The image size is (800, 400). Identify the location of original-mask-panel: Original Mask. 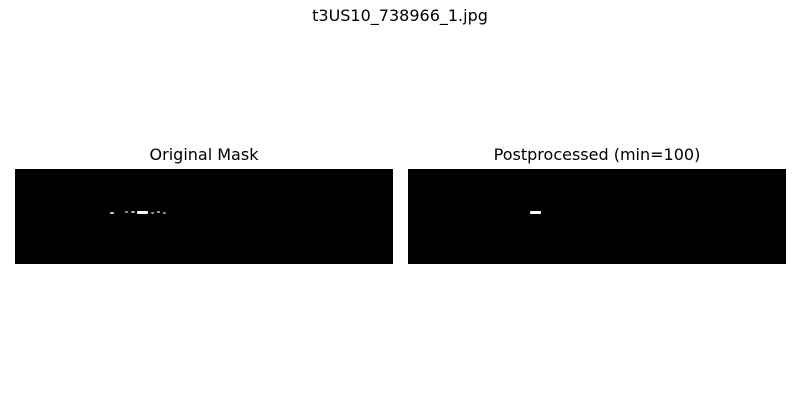
(204, 204).